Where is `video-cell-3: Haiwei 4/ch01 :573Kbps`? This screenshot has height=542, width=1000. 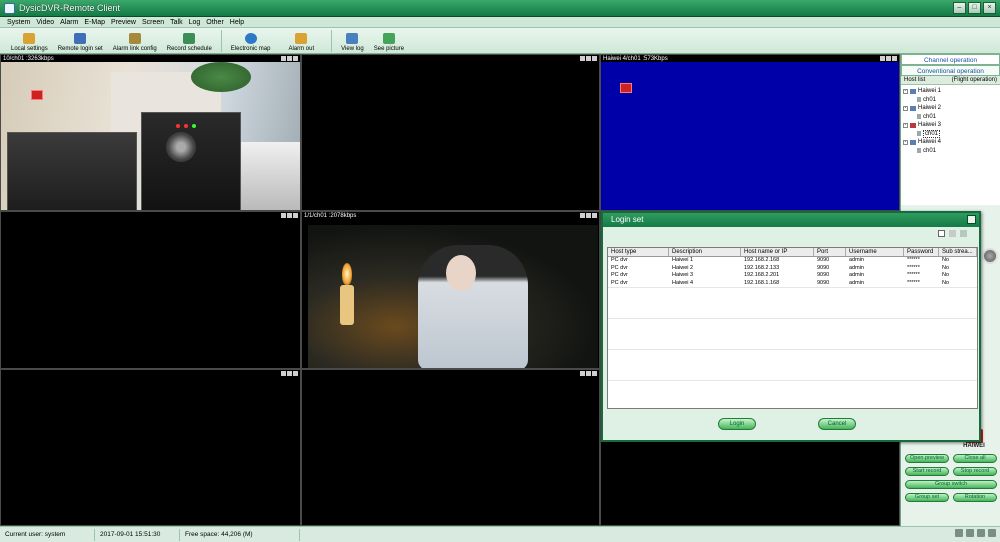 video-cell-3: Haiwei 4/ch01 :573Kbps is located at coordinates (750, 132).